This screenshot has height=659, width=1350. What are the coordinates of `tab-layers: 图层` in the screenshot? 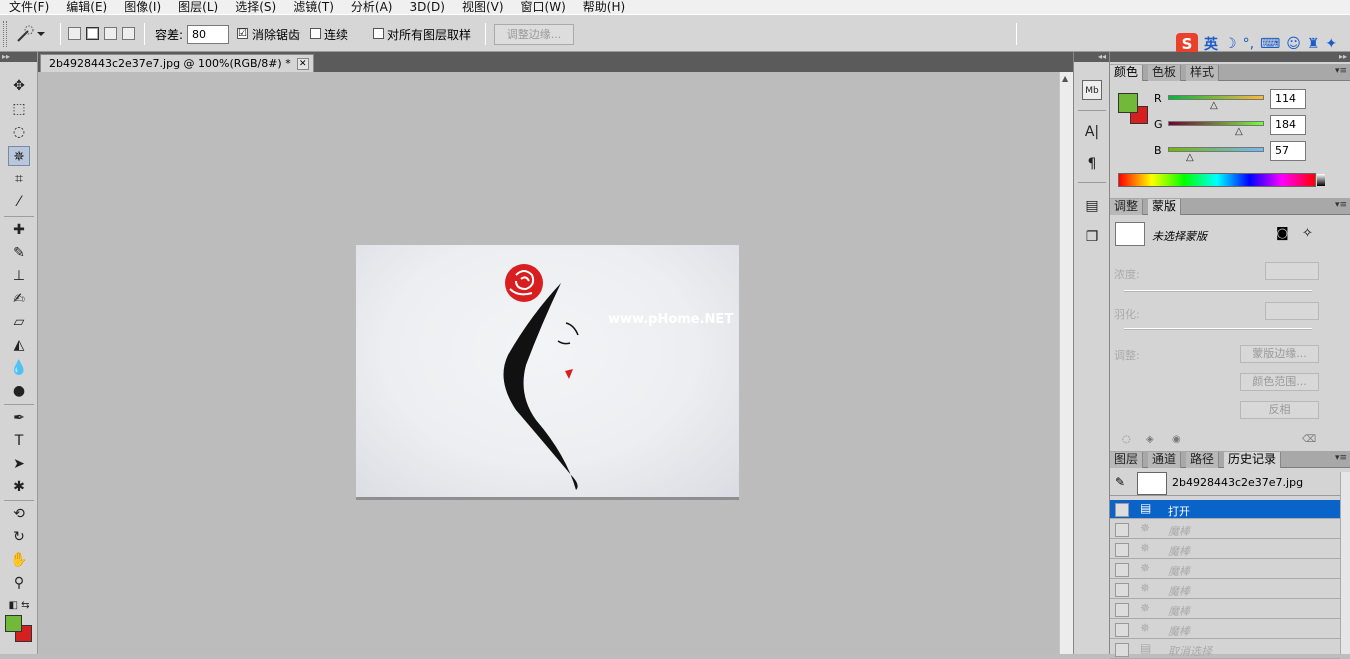 It's located at (1127, 460).